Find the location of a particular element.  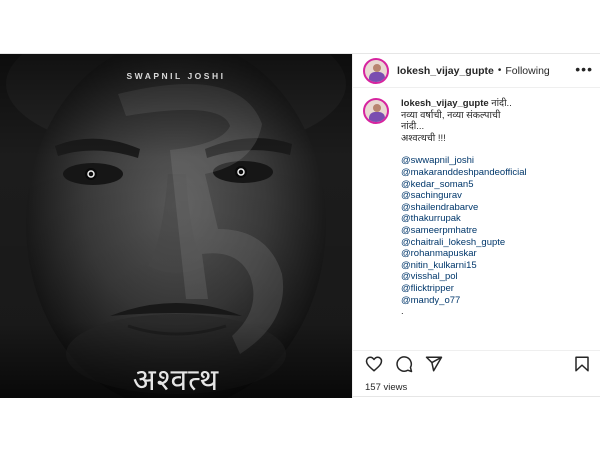

action-bar is located at coordinates (476, 361).